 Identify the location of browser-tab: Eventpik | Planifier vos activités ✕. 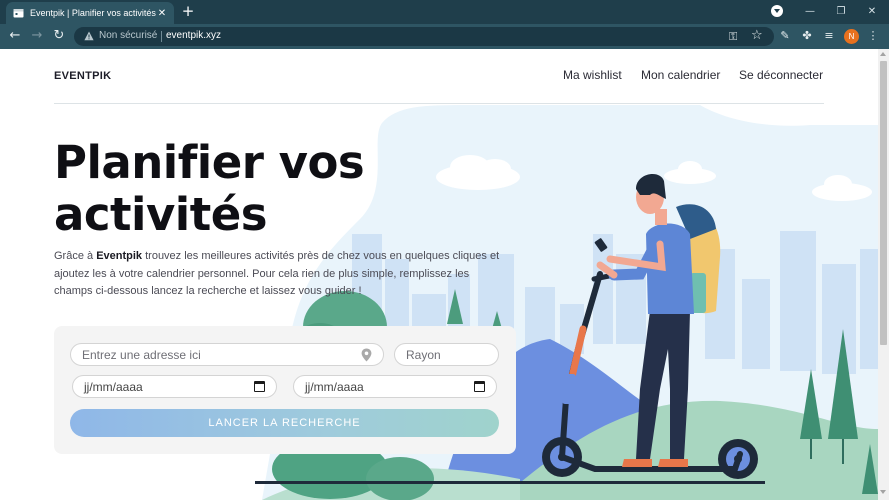
(90, 13).